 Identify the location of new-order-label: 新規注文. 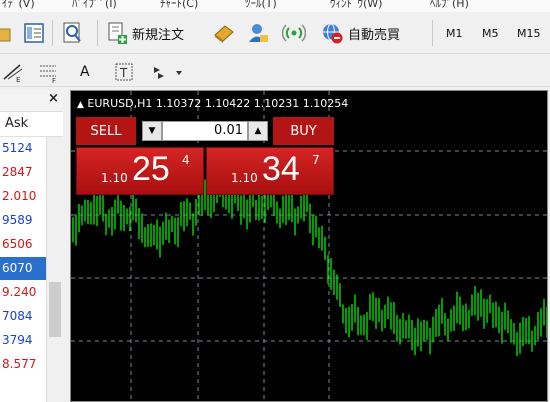
(158, 35).